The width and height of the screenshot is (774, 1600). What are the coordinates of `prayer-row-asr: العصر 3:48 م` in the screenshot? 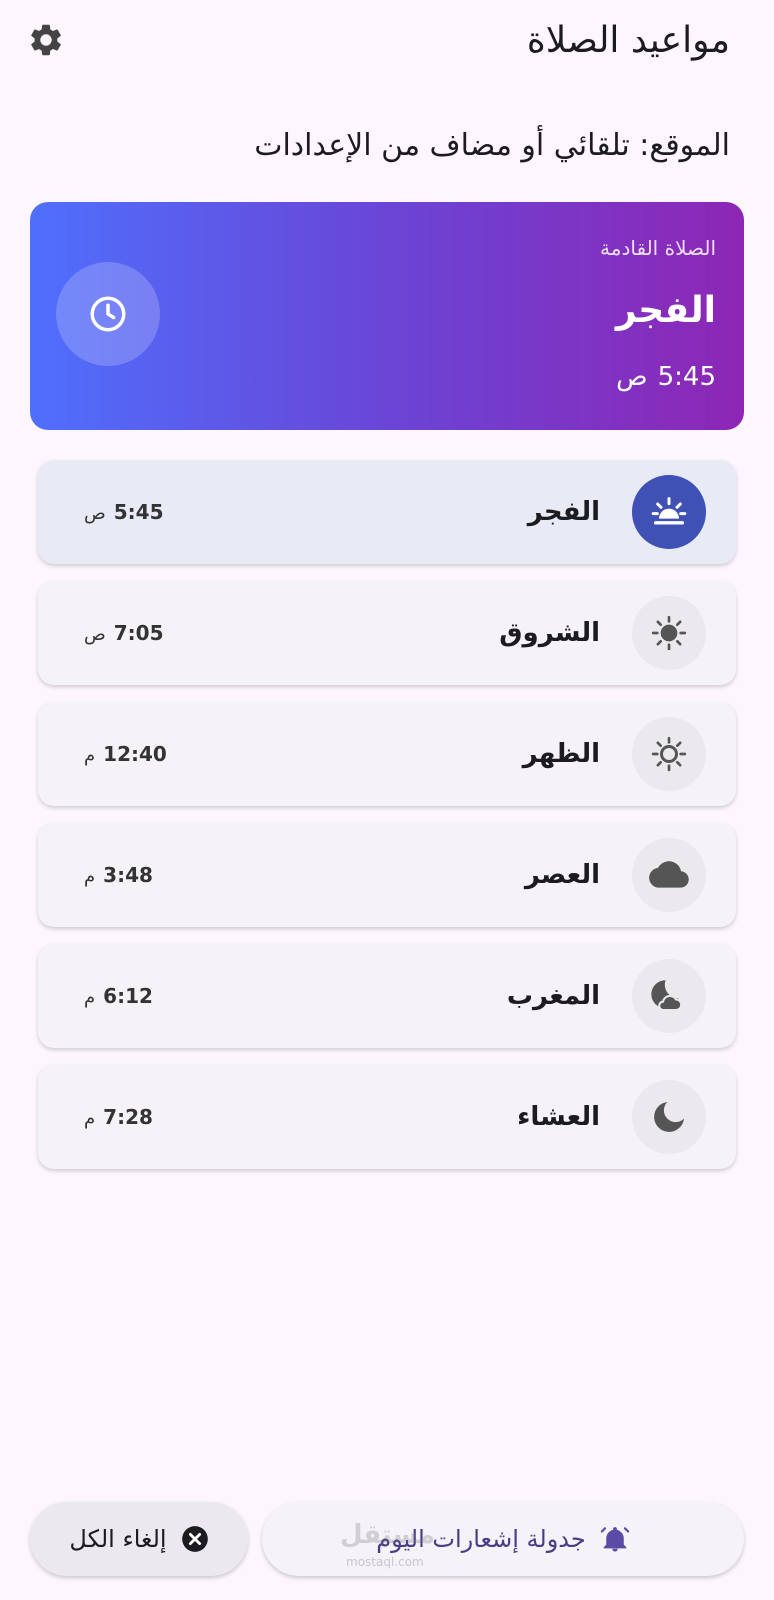 It's located at (387, 875).